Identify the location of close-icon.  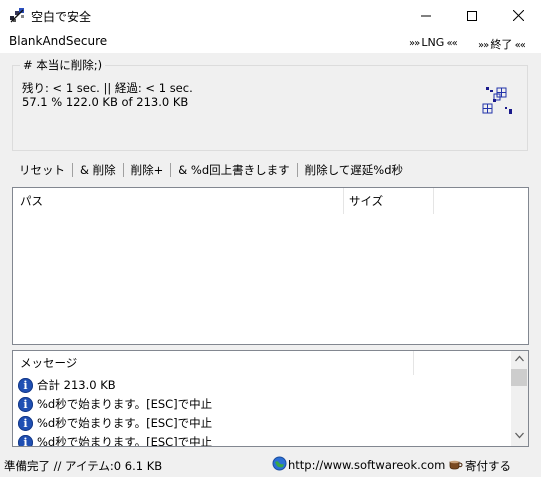
(518, 15).